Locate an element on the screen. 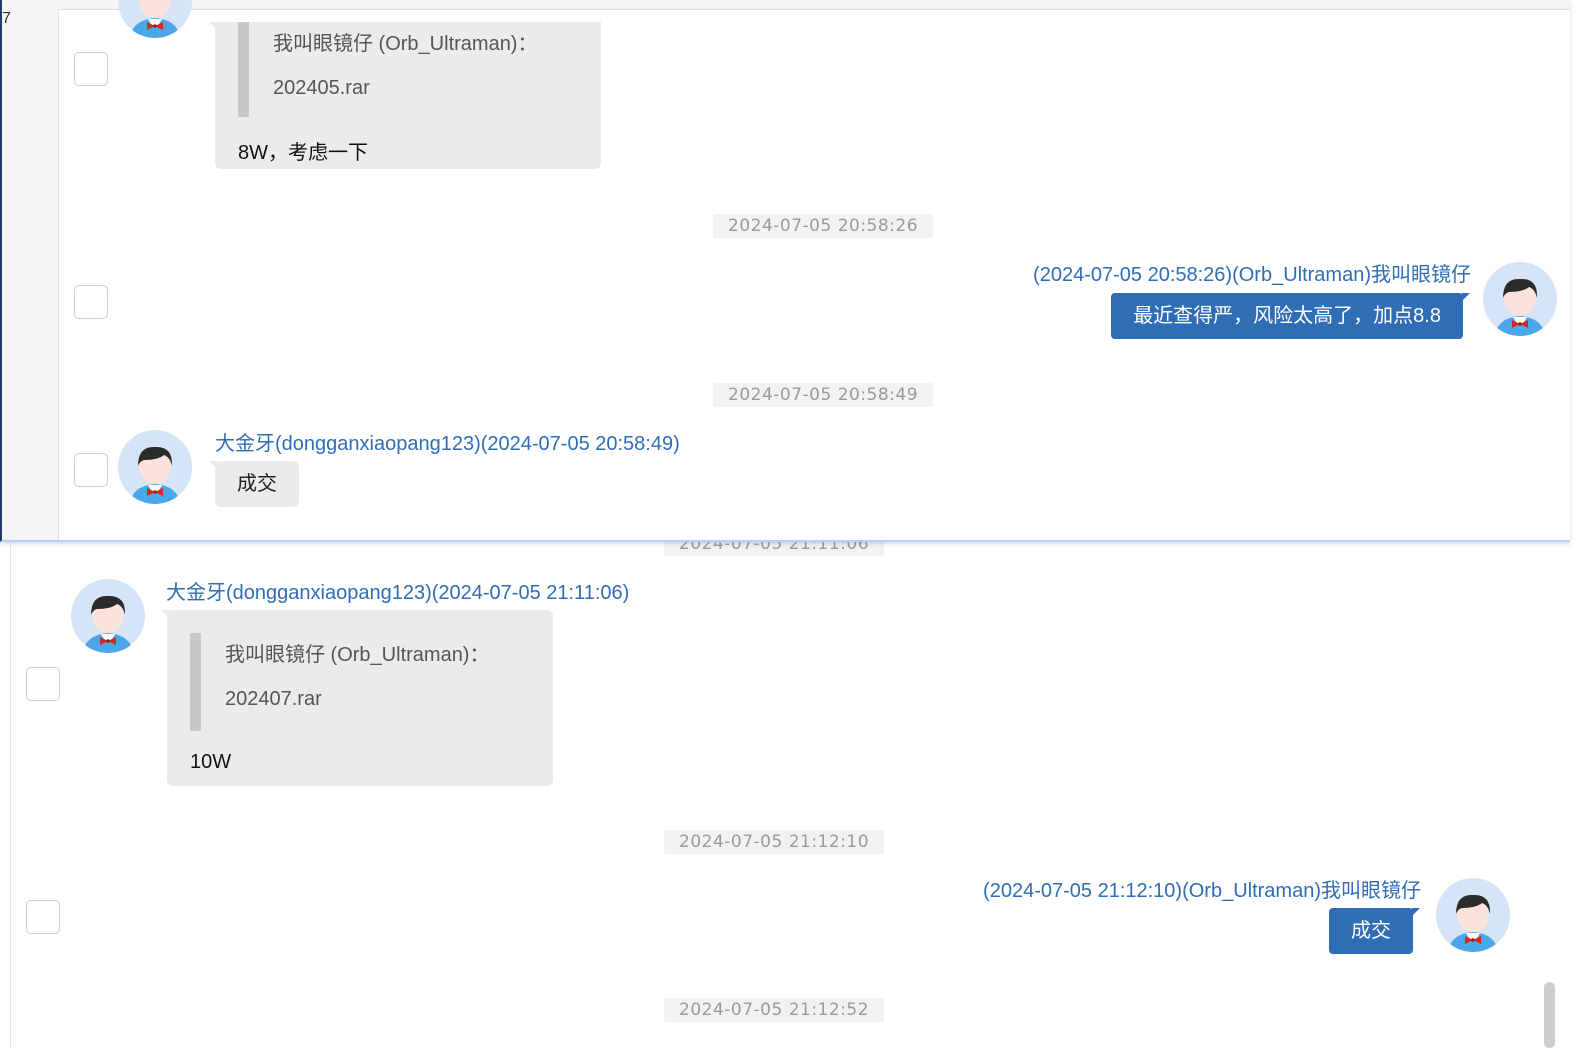 The height and width of the screenshot is (1048, 1579). message-bubble-incoming-0: 我叫眼镜仔 (Orb_Ultraman)： 202405.rar 8W，考虑一下 is located at coordinates (405, 95).